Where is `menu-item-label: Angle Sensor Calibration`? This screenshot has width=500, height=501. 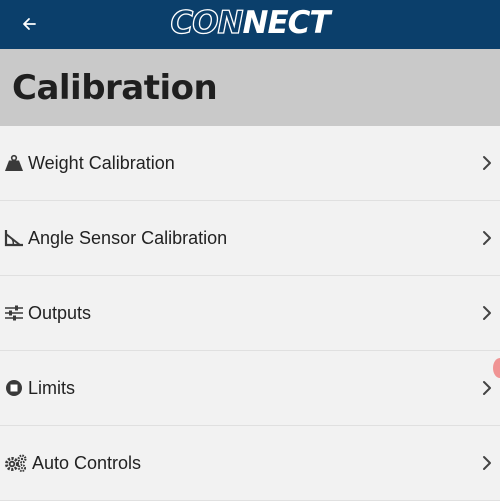
menu-item-label: Angle Sensor Calibration is located at coordinates (128, 238).